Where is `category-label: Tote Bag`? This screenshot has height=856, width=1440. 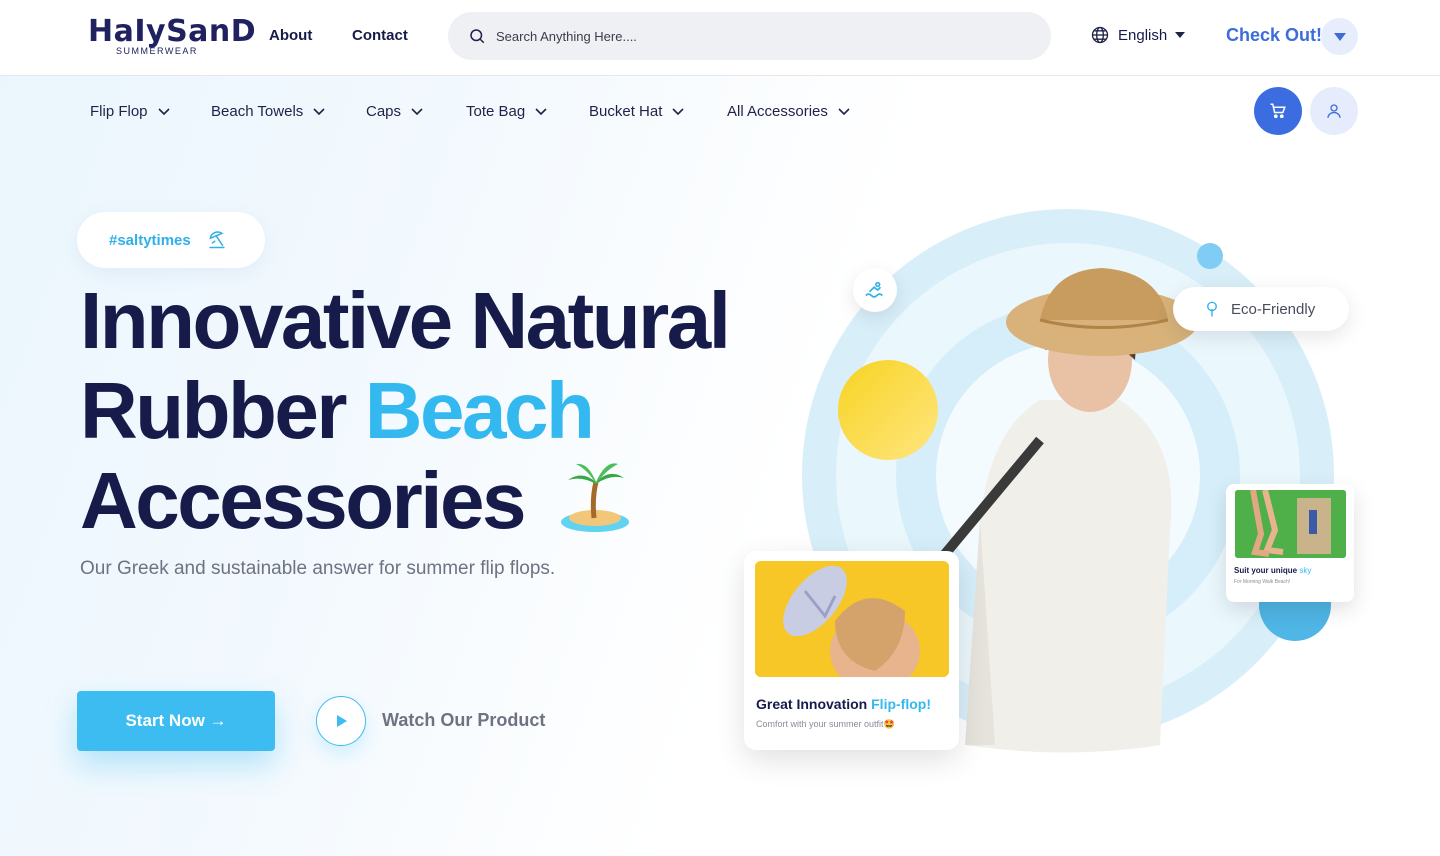
category-label: Tote Bag is located at coordinates (496, 111).